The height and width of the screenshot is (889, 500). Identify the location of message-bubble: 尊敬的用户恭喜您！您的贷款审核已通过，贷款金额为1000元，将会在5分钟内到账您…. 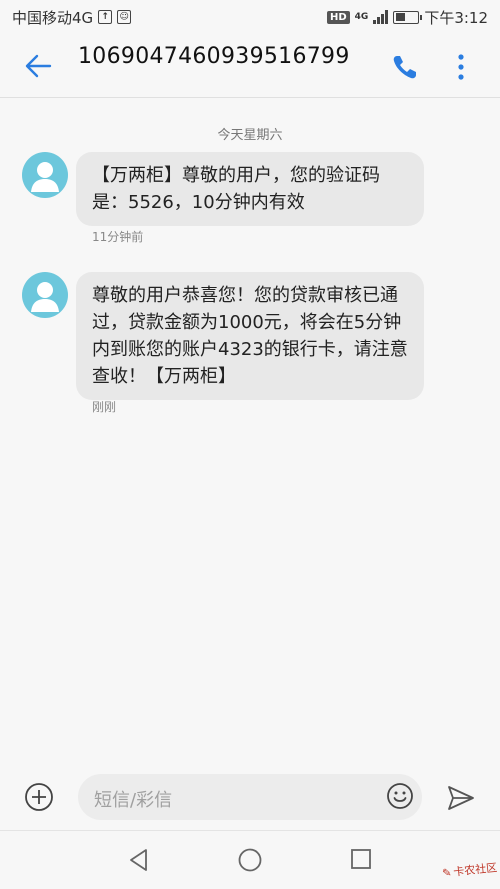
(250, 336).